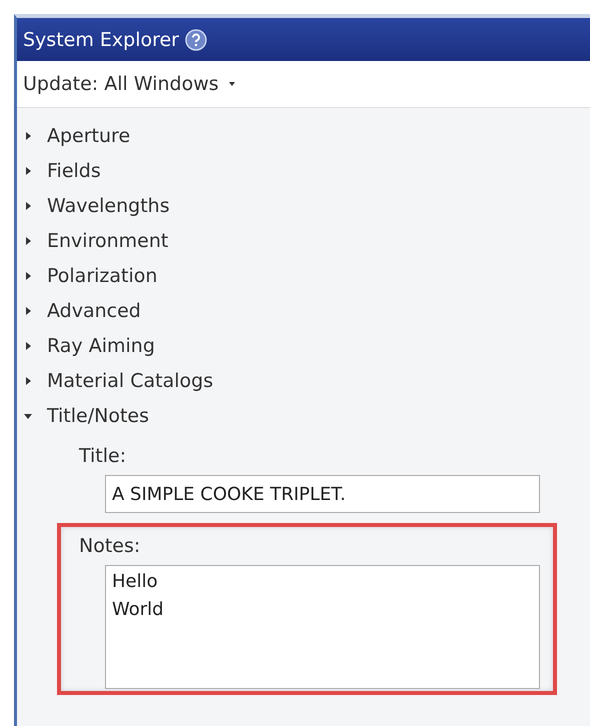 This screenshot has height=726, width=590. What do you see at coordinates (303, 275) in the screenshot?
I see `tree-item: Polarization` at bounding box center [303, 275].